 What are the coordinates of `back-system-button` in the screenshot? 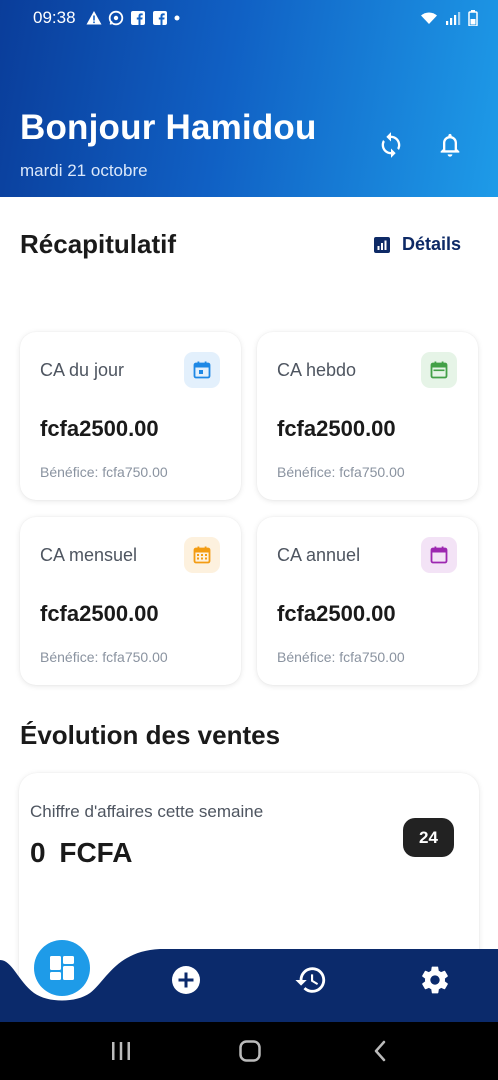 It's located at (380, 1051).